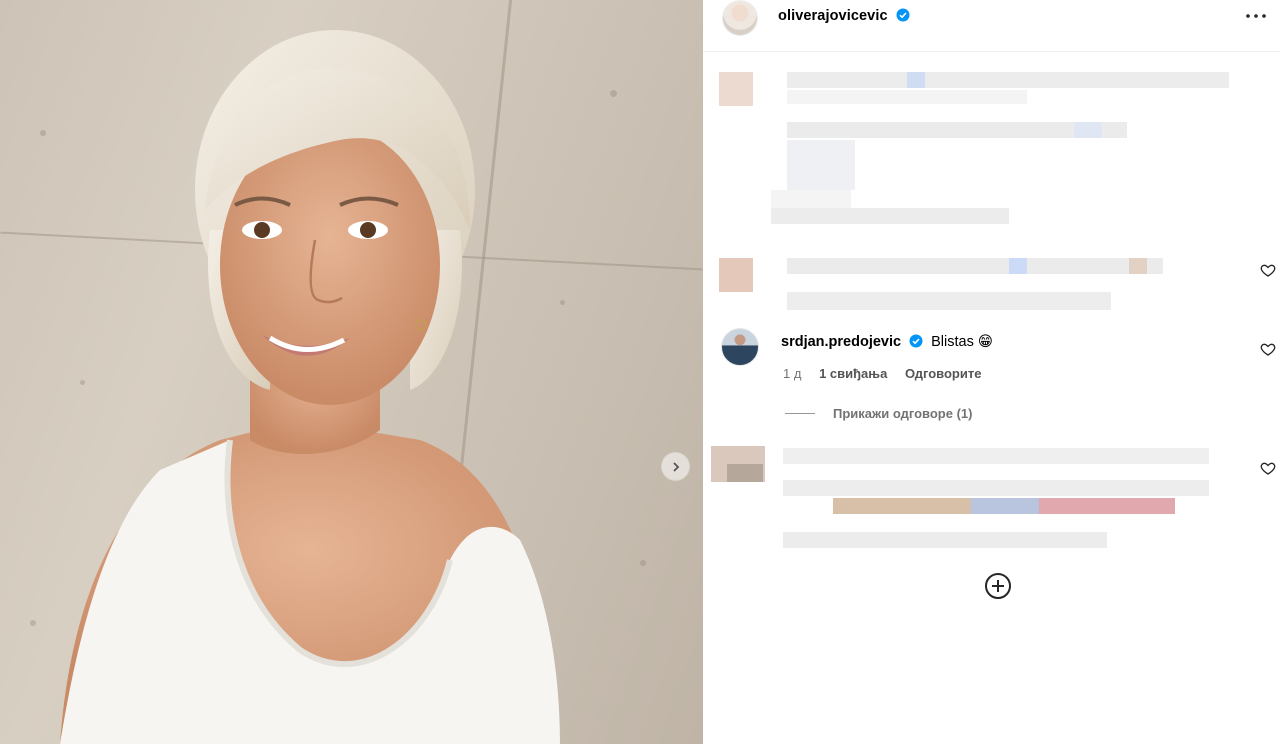 The image size is (1280, 744). Describe the element at coordinates (844, 16) in the screenshot. I see `owner-username: oliverajovicevic` at that location.